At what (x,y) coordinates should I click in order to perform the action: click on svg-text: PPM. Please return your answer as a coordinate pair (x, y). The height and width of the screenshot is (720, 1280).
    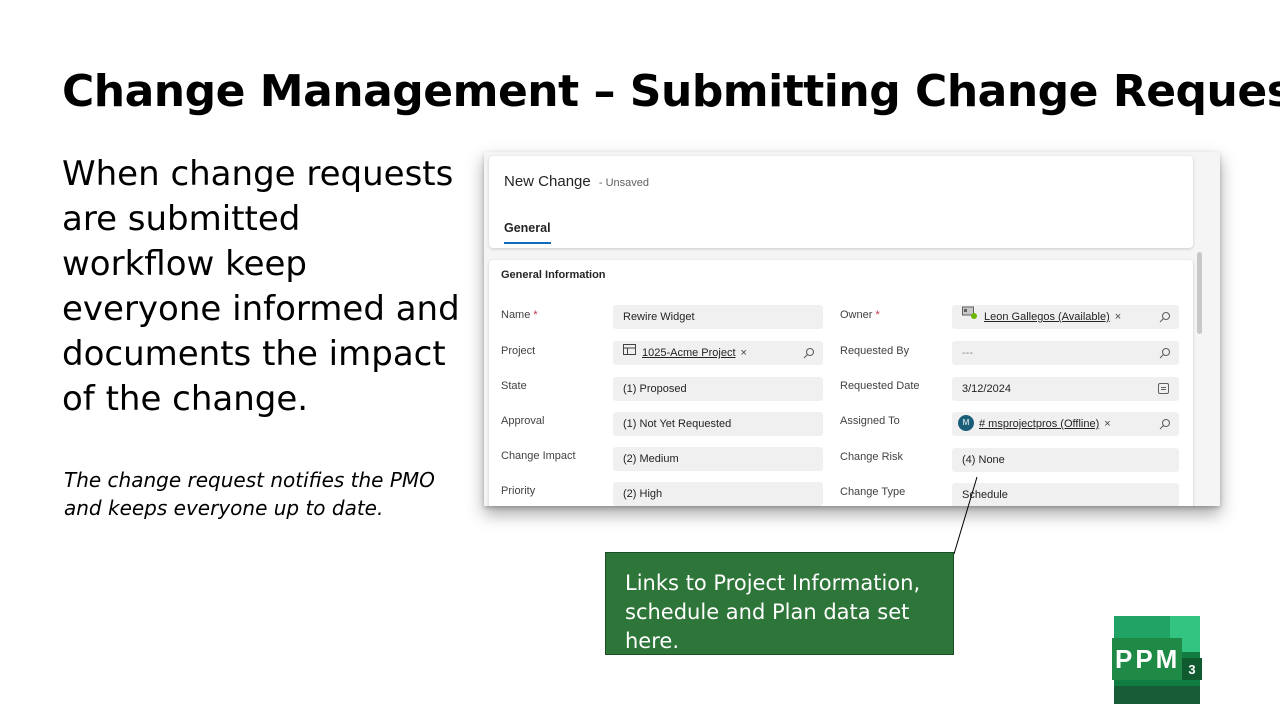
    Looking at the image, I should click on (1147, 659).